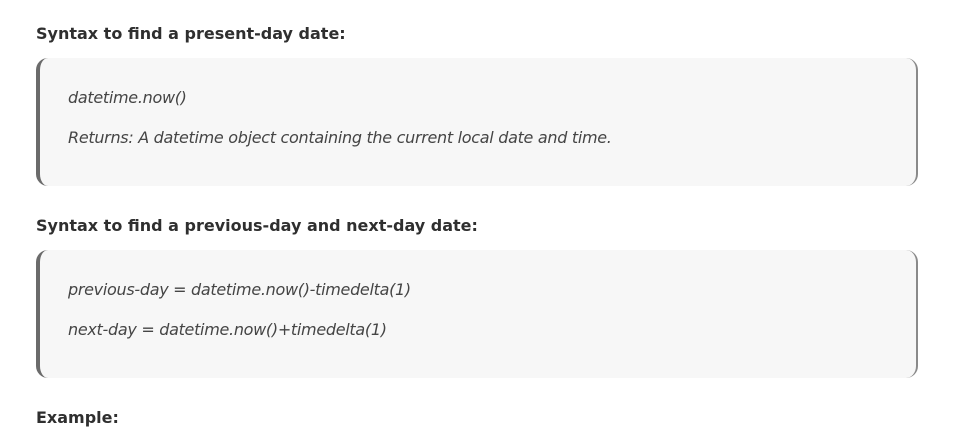 The height and width of the screenshot is (446, 954). Describe the element at coordinates (227, 329) in the screenshot. I see `code-line-next-day: next-day = datetime.now()+timedelta(1)` at that location.